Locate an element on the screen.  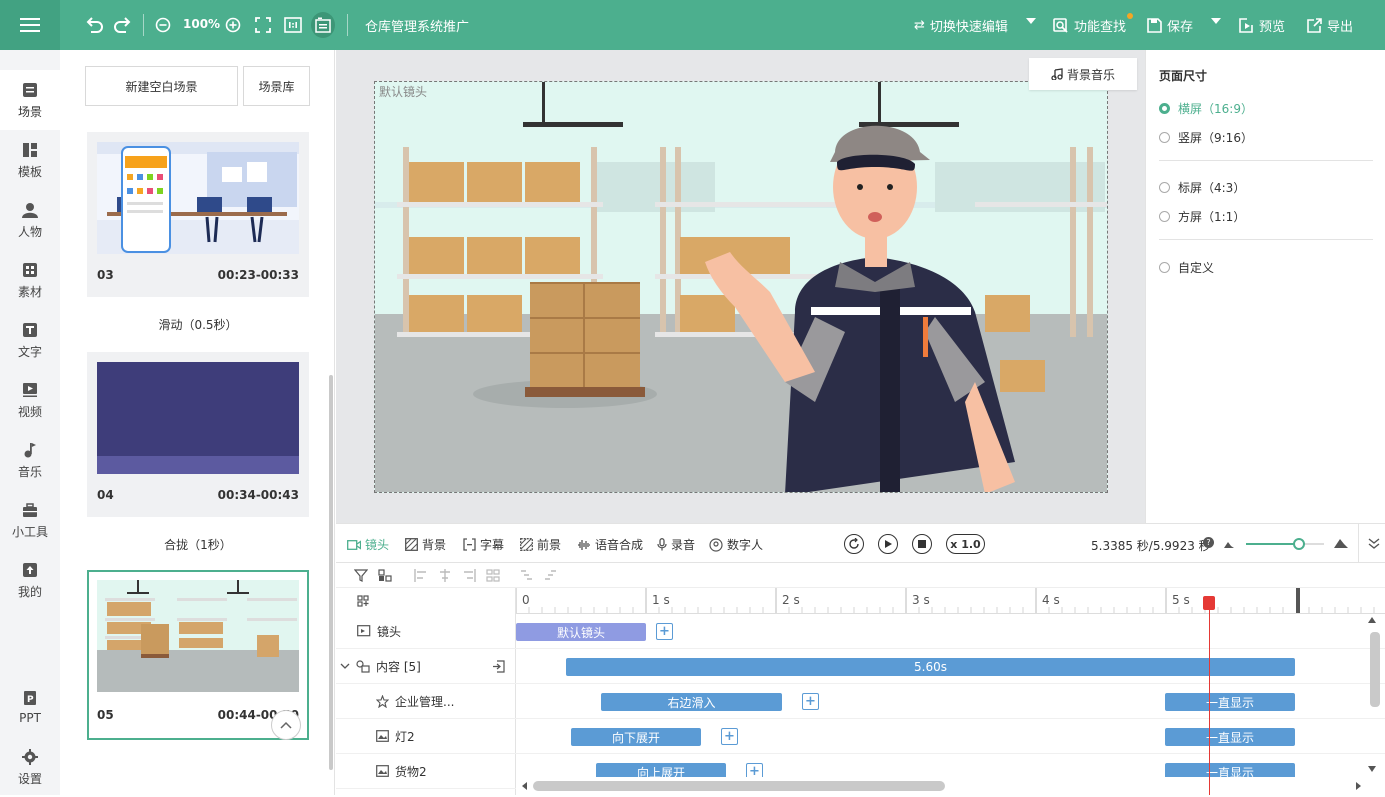
radio-standard: 标屏（4:3） is located at coordinates (1202, 187).